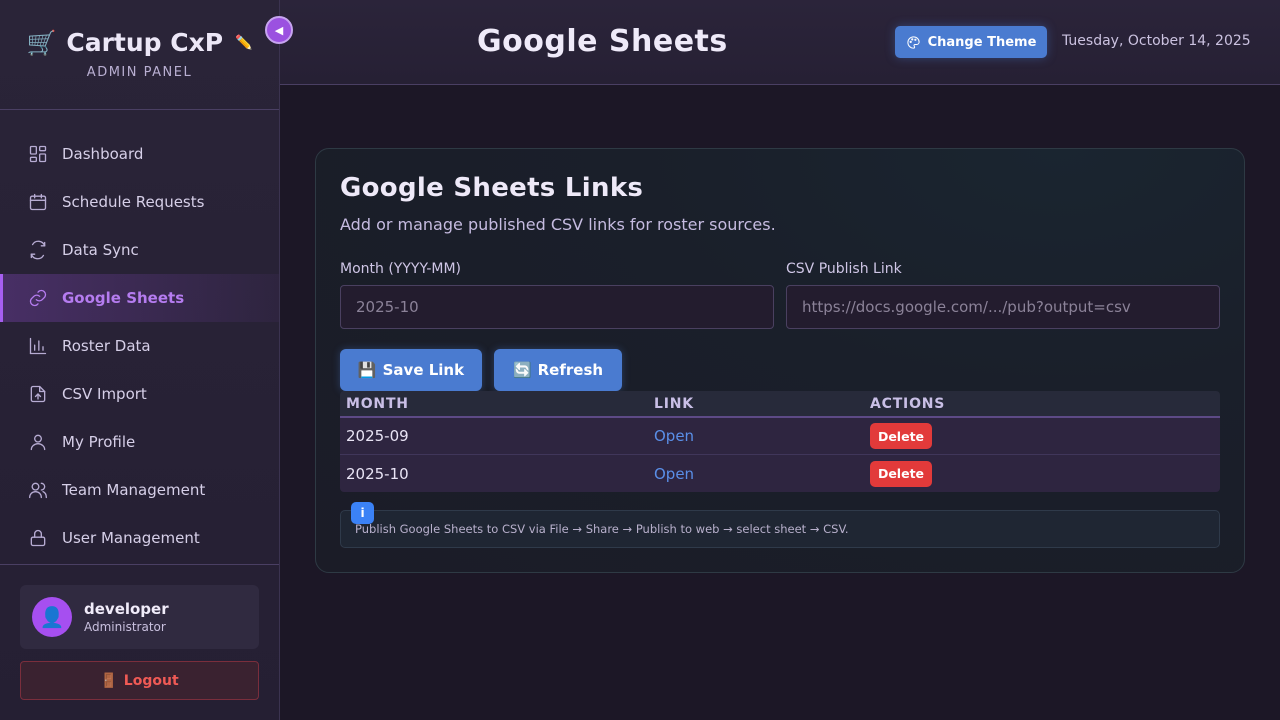 This screenshot has width=1280, height=720. I want to click on sidebar-item-roster-data: Roster Data, so click(139, 346).